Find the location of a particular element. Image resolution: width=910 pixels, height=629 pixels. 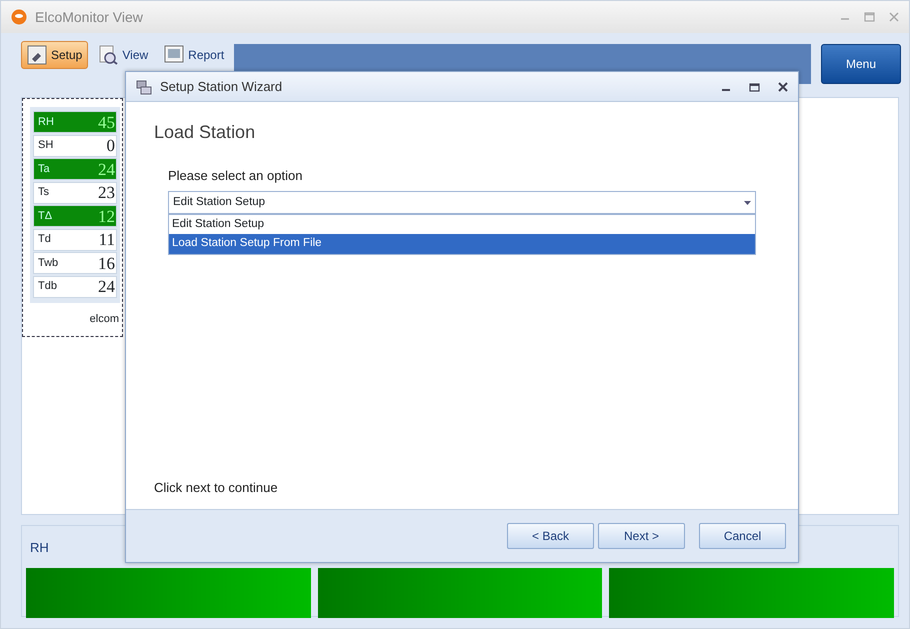

close-icon is located at coordinates (783, 87).